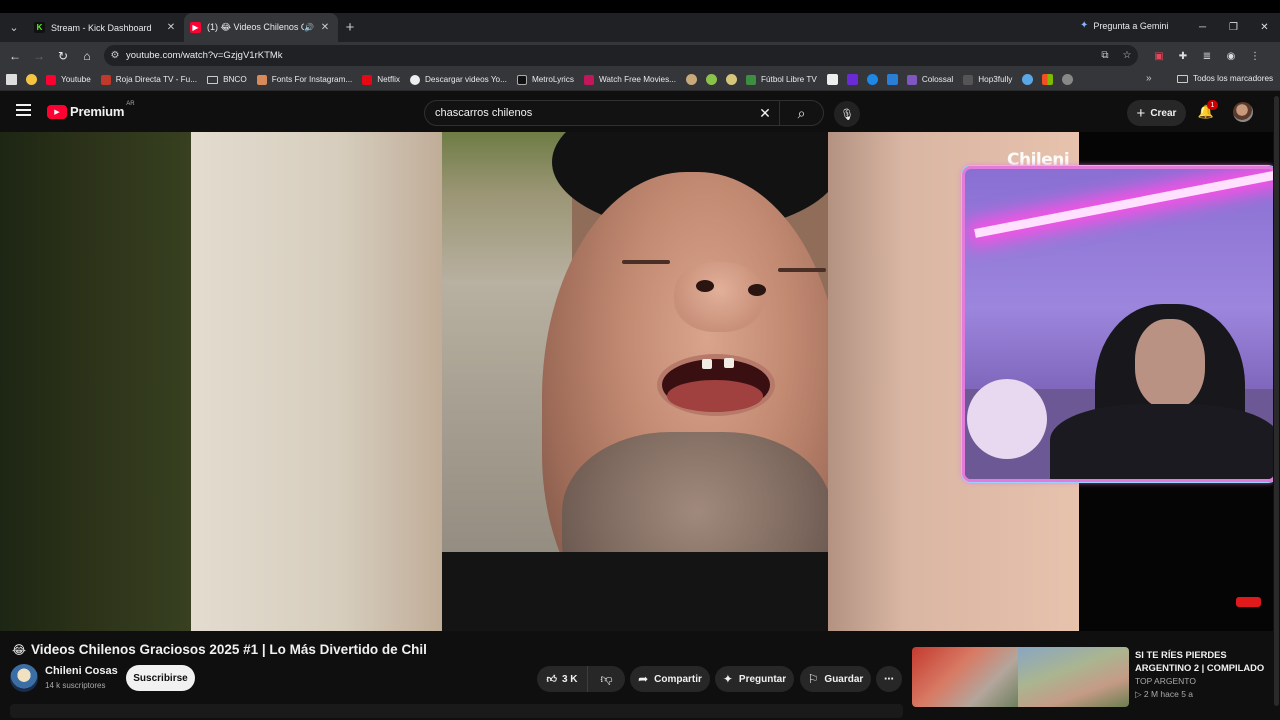 The image size is (1280, 720). What do you see at coordinates (367, 79) in the screenshot?
I see `netflix-icon` at bounding box center [367, 79].